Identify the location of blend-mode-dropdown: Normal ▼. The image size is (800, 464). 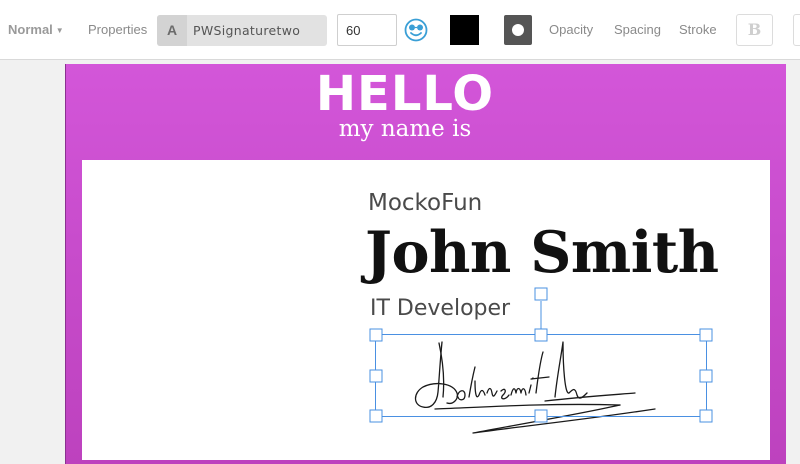
(36, 29).